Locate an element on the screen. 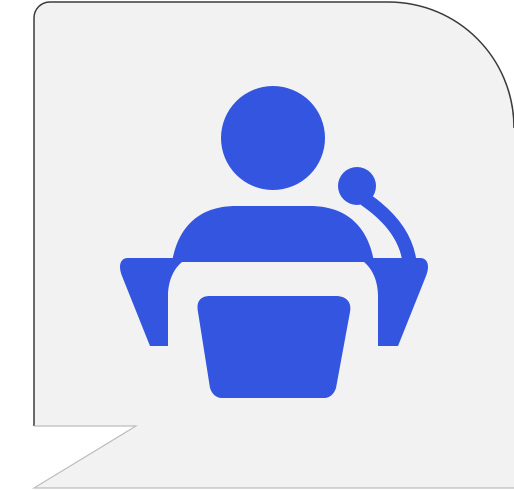  podium-front is located at coordinates (274, 347).